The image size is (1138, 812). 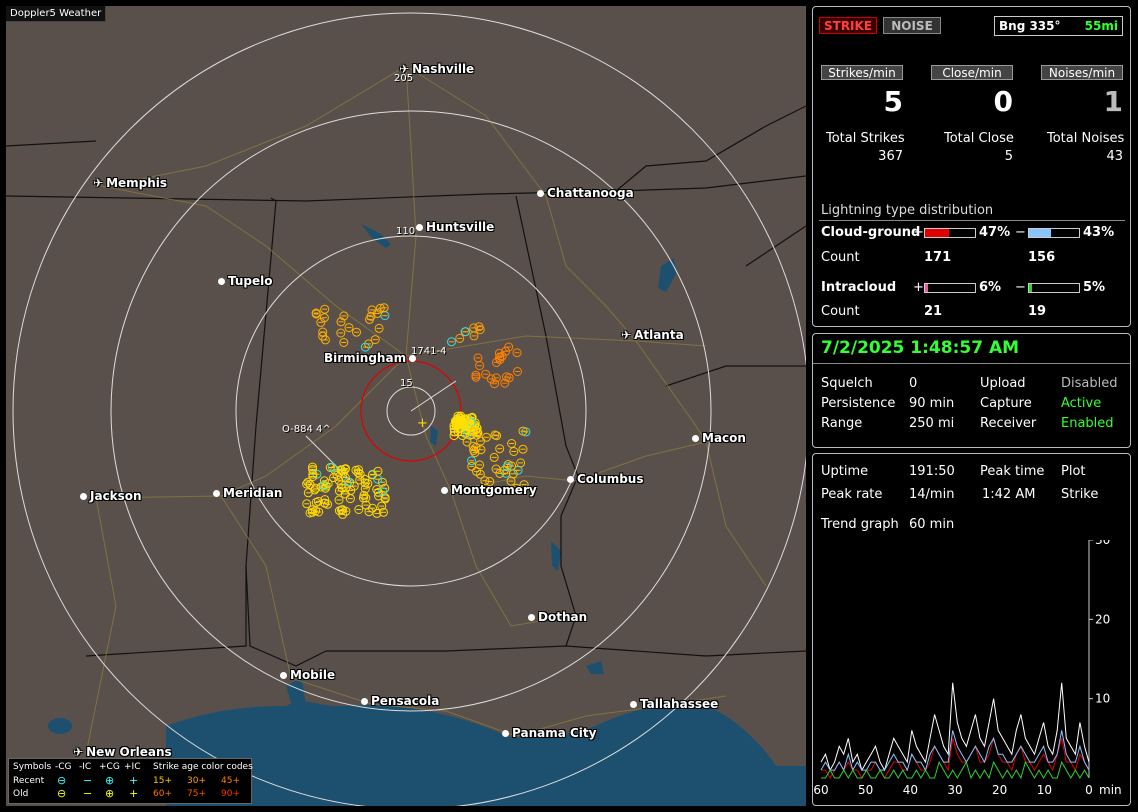 I want to click on distance-value: 55mi, so click(x=1101, y=26).